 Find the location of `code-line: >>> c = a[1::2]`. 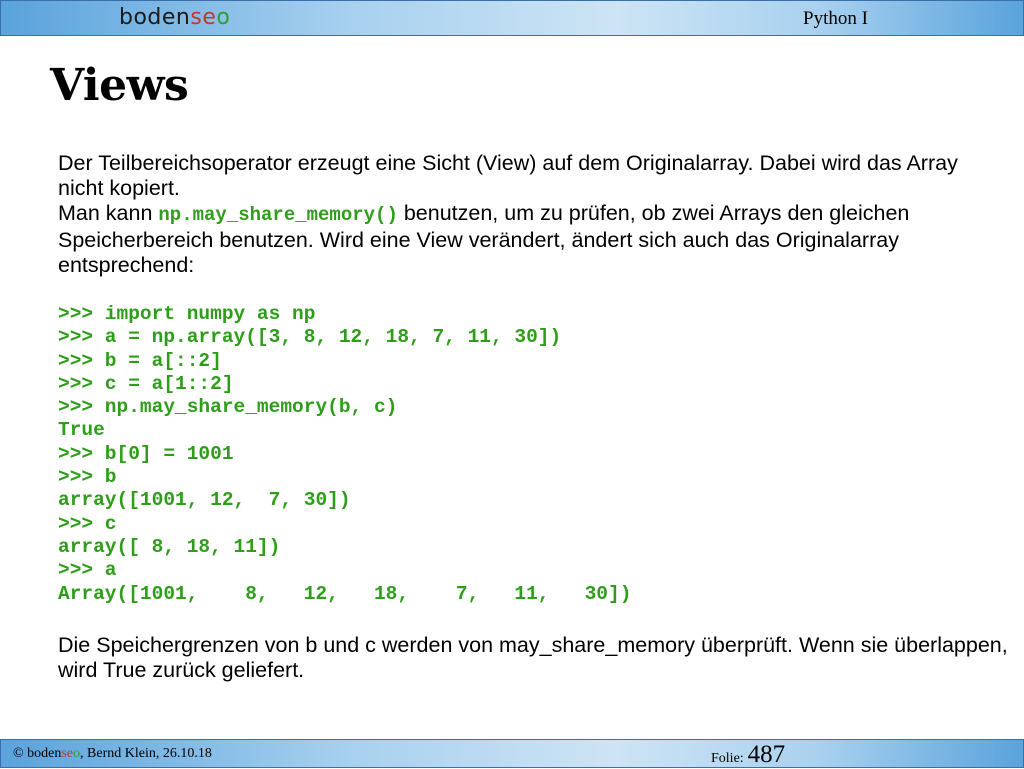

code-line: >>> c = a[1::2] is located at coordinates (146, 383).